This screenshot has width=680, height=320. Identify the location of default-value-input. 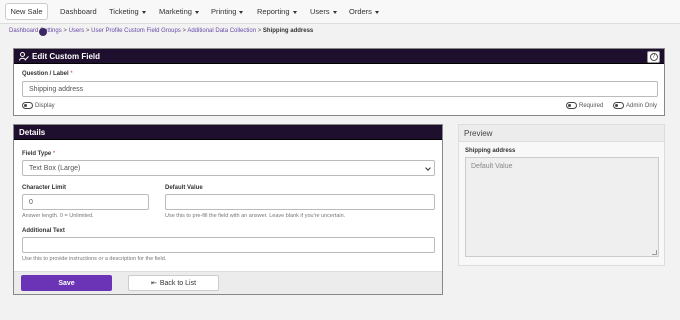
(300, 202).